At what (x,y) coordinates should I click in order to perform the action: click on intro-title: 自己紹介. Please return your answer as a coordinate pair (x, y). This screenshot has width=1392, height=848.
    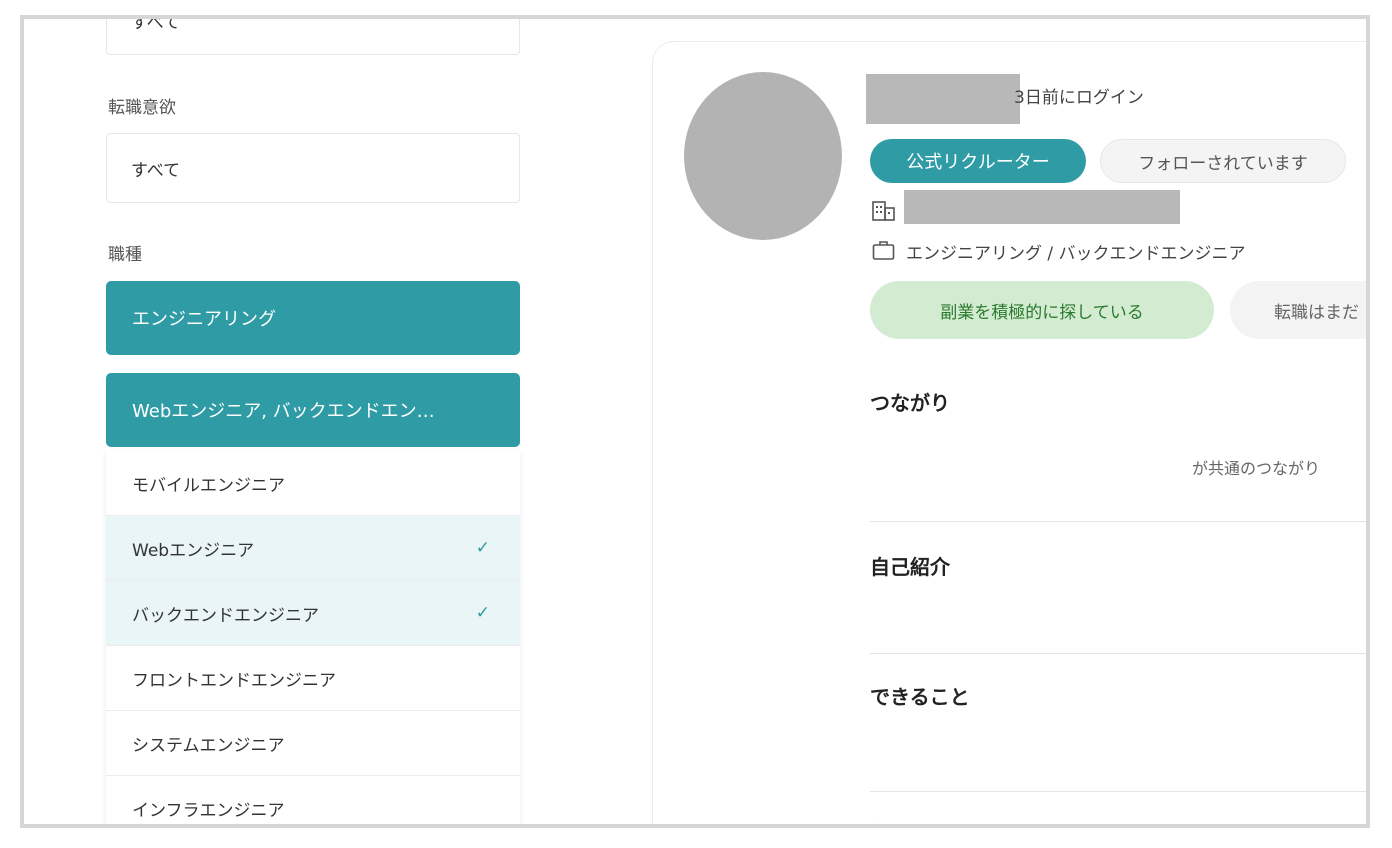
    Looking at the image, I should click on (910, 567).